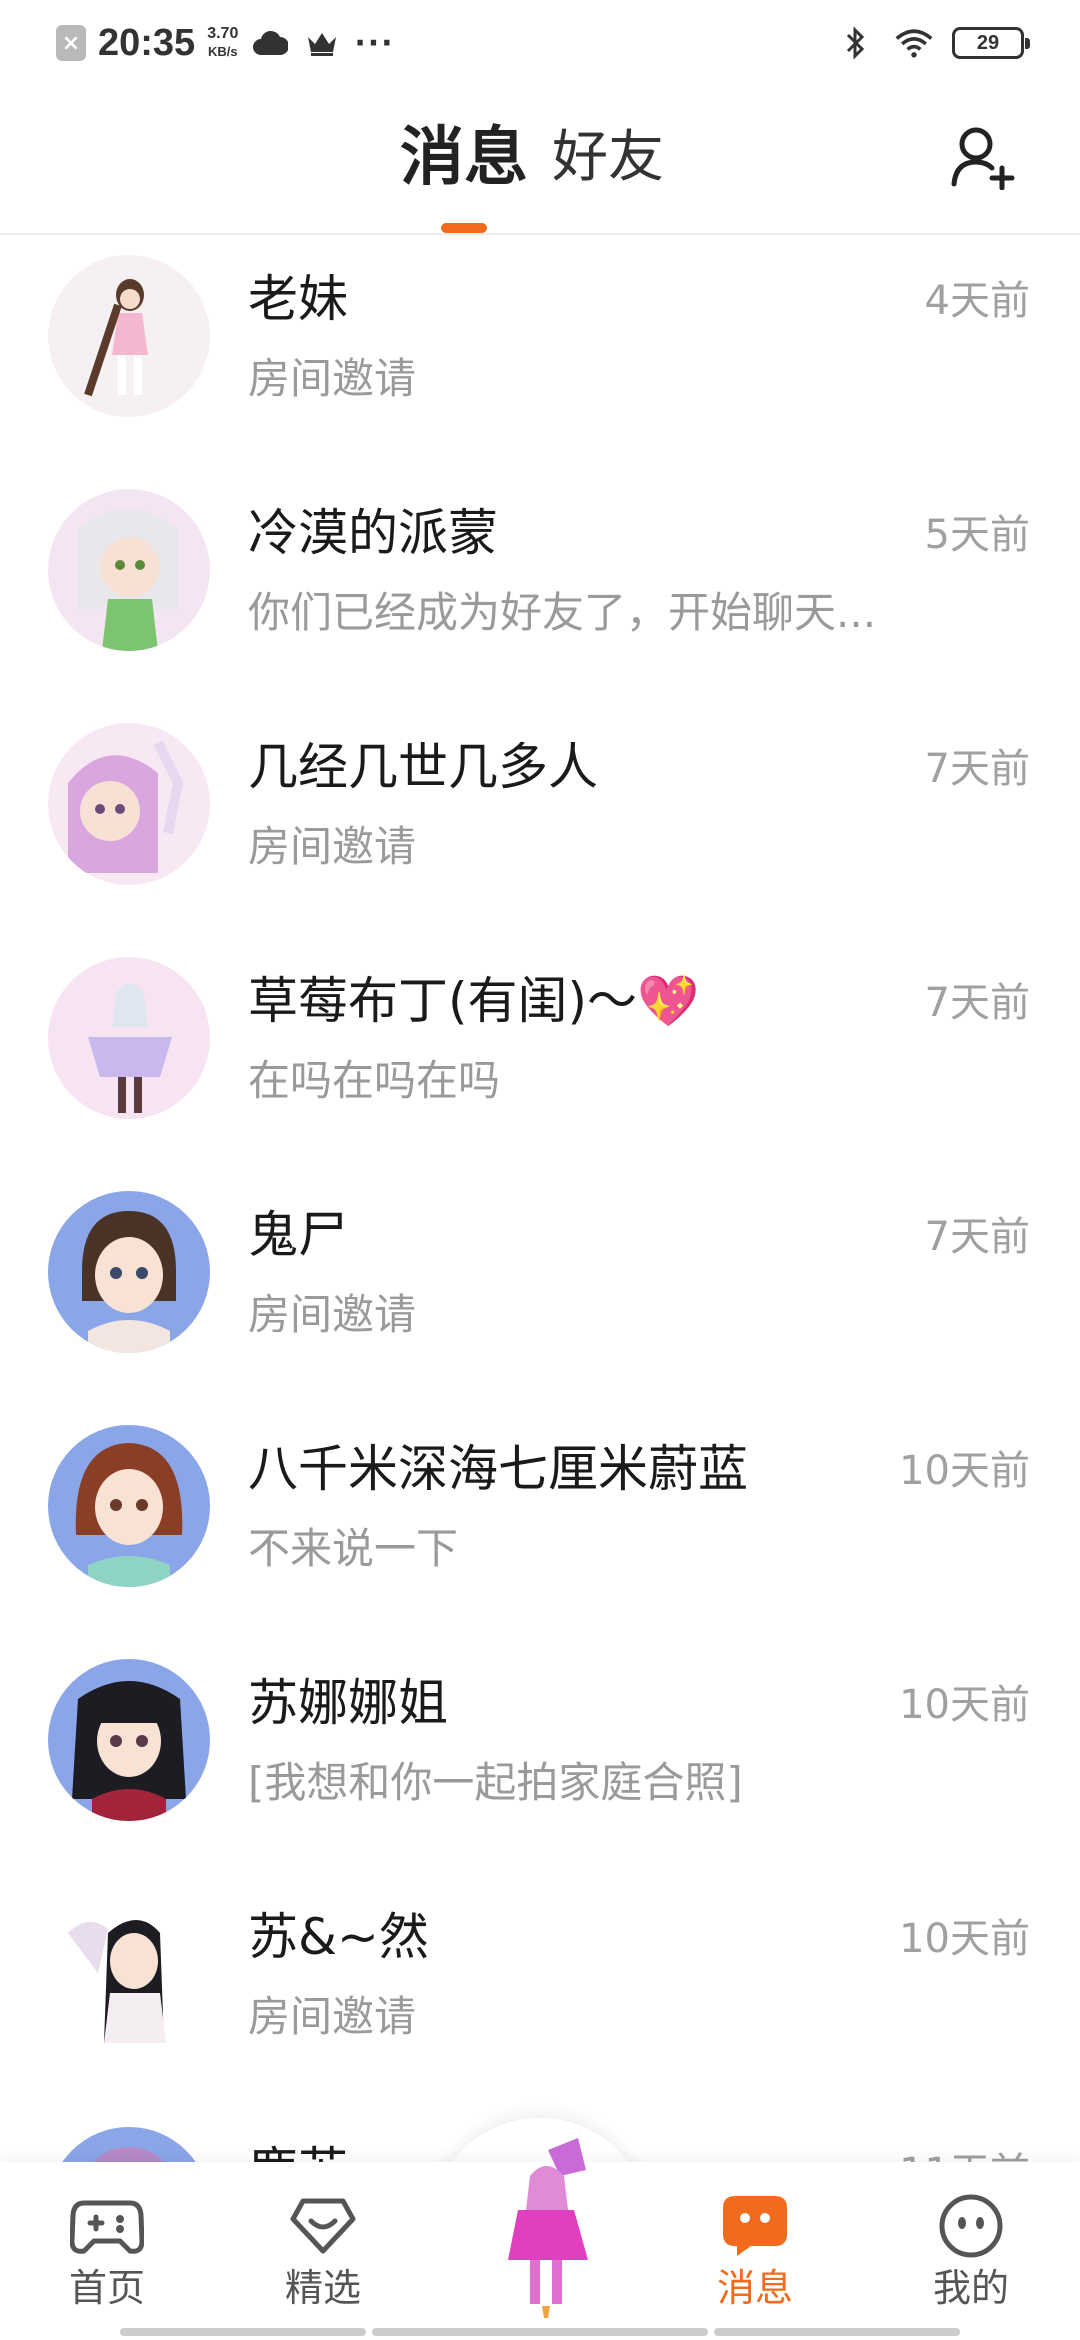 This screenshot has height=2340, width=1080. I want to click on conversation-name: 鬼尸, so click(298, 1235).